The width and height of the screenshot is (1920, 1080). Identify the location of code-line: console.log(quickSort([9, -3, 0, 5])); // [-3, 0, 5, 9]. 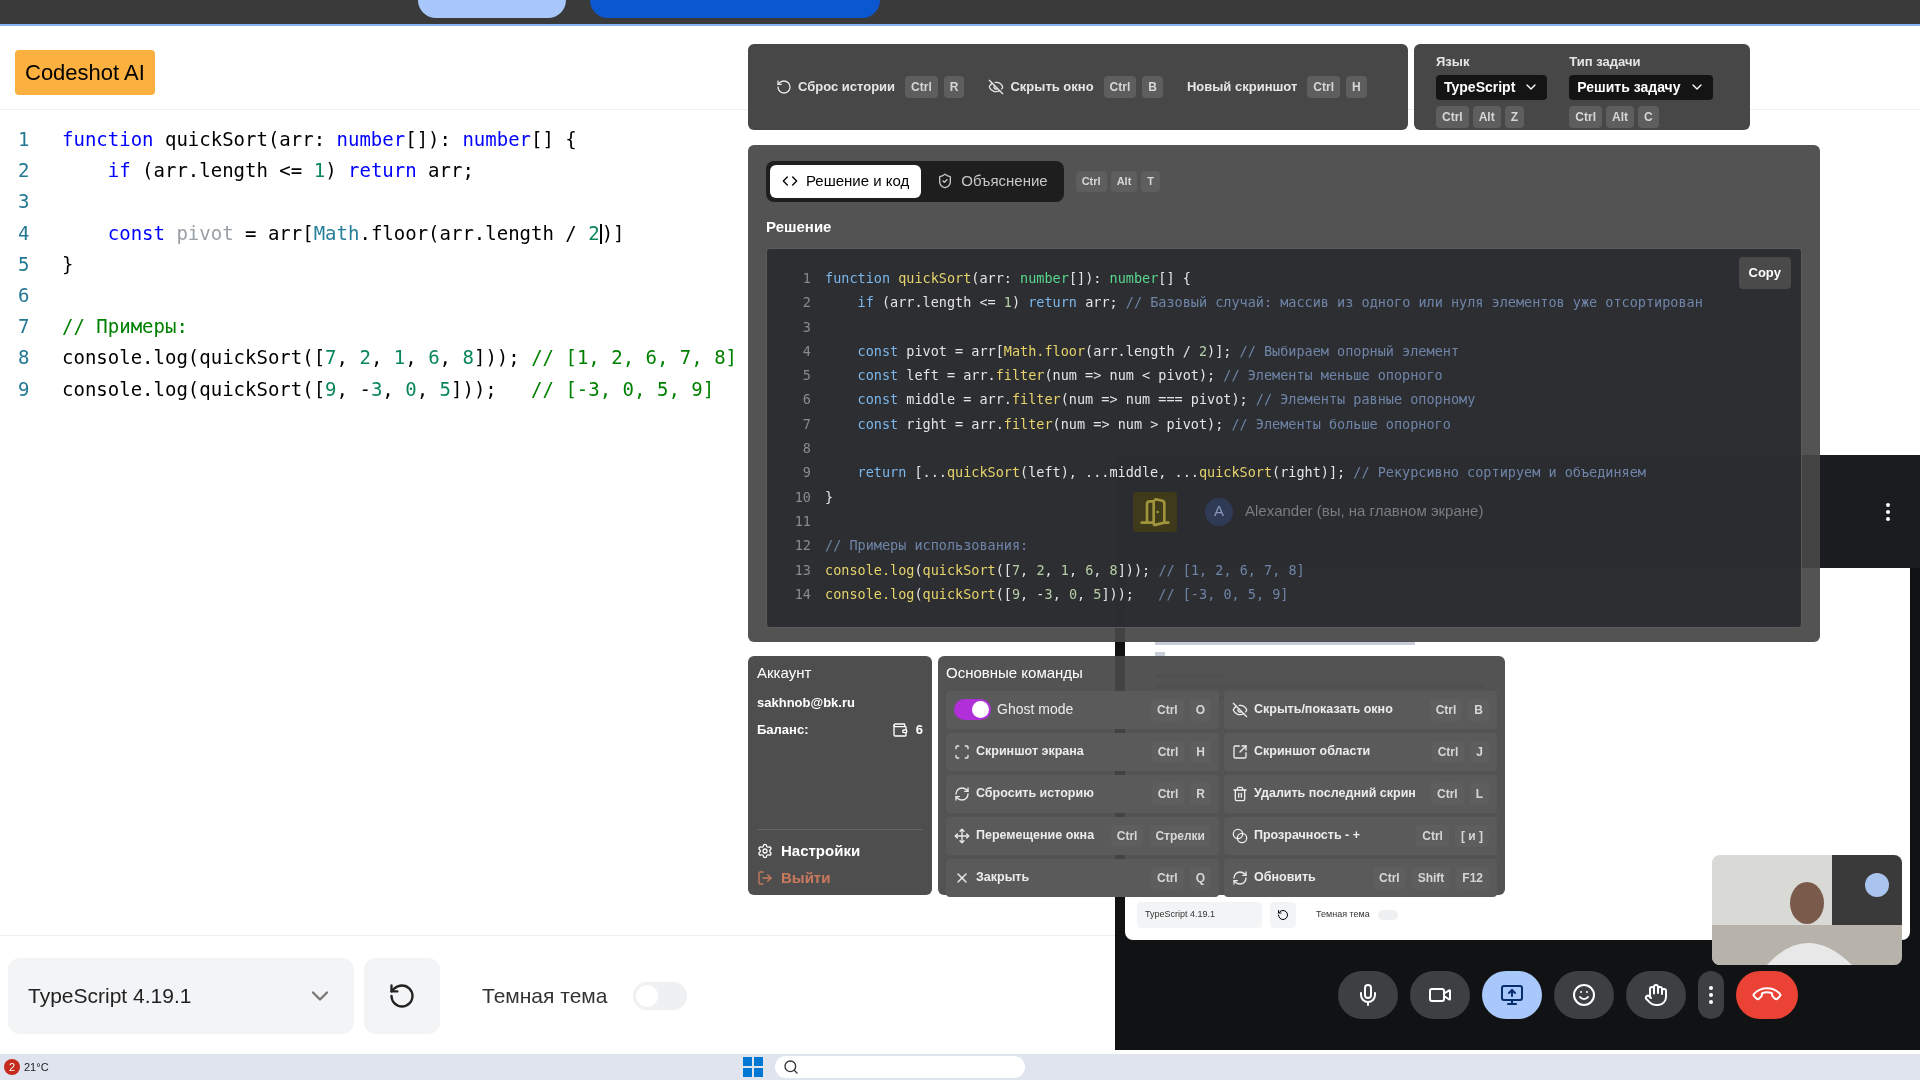
(388, 389).